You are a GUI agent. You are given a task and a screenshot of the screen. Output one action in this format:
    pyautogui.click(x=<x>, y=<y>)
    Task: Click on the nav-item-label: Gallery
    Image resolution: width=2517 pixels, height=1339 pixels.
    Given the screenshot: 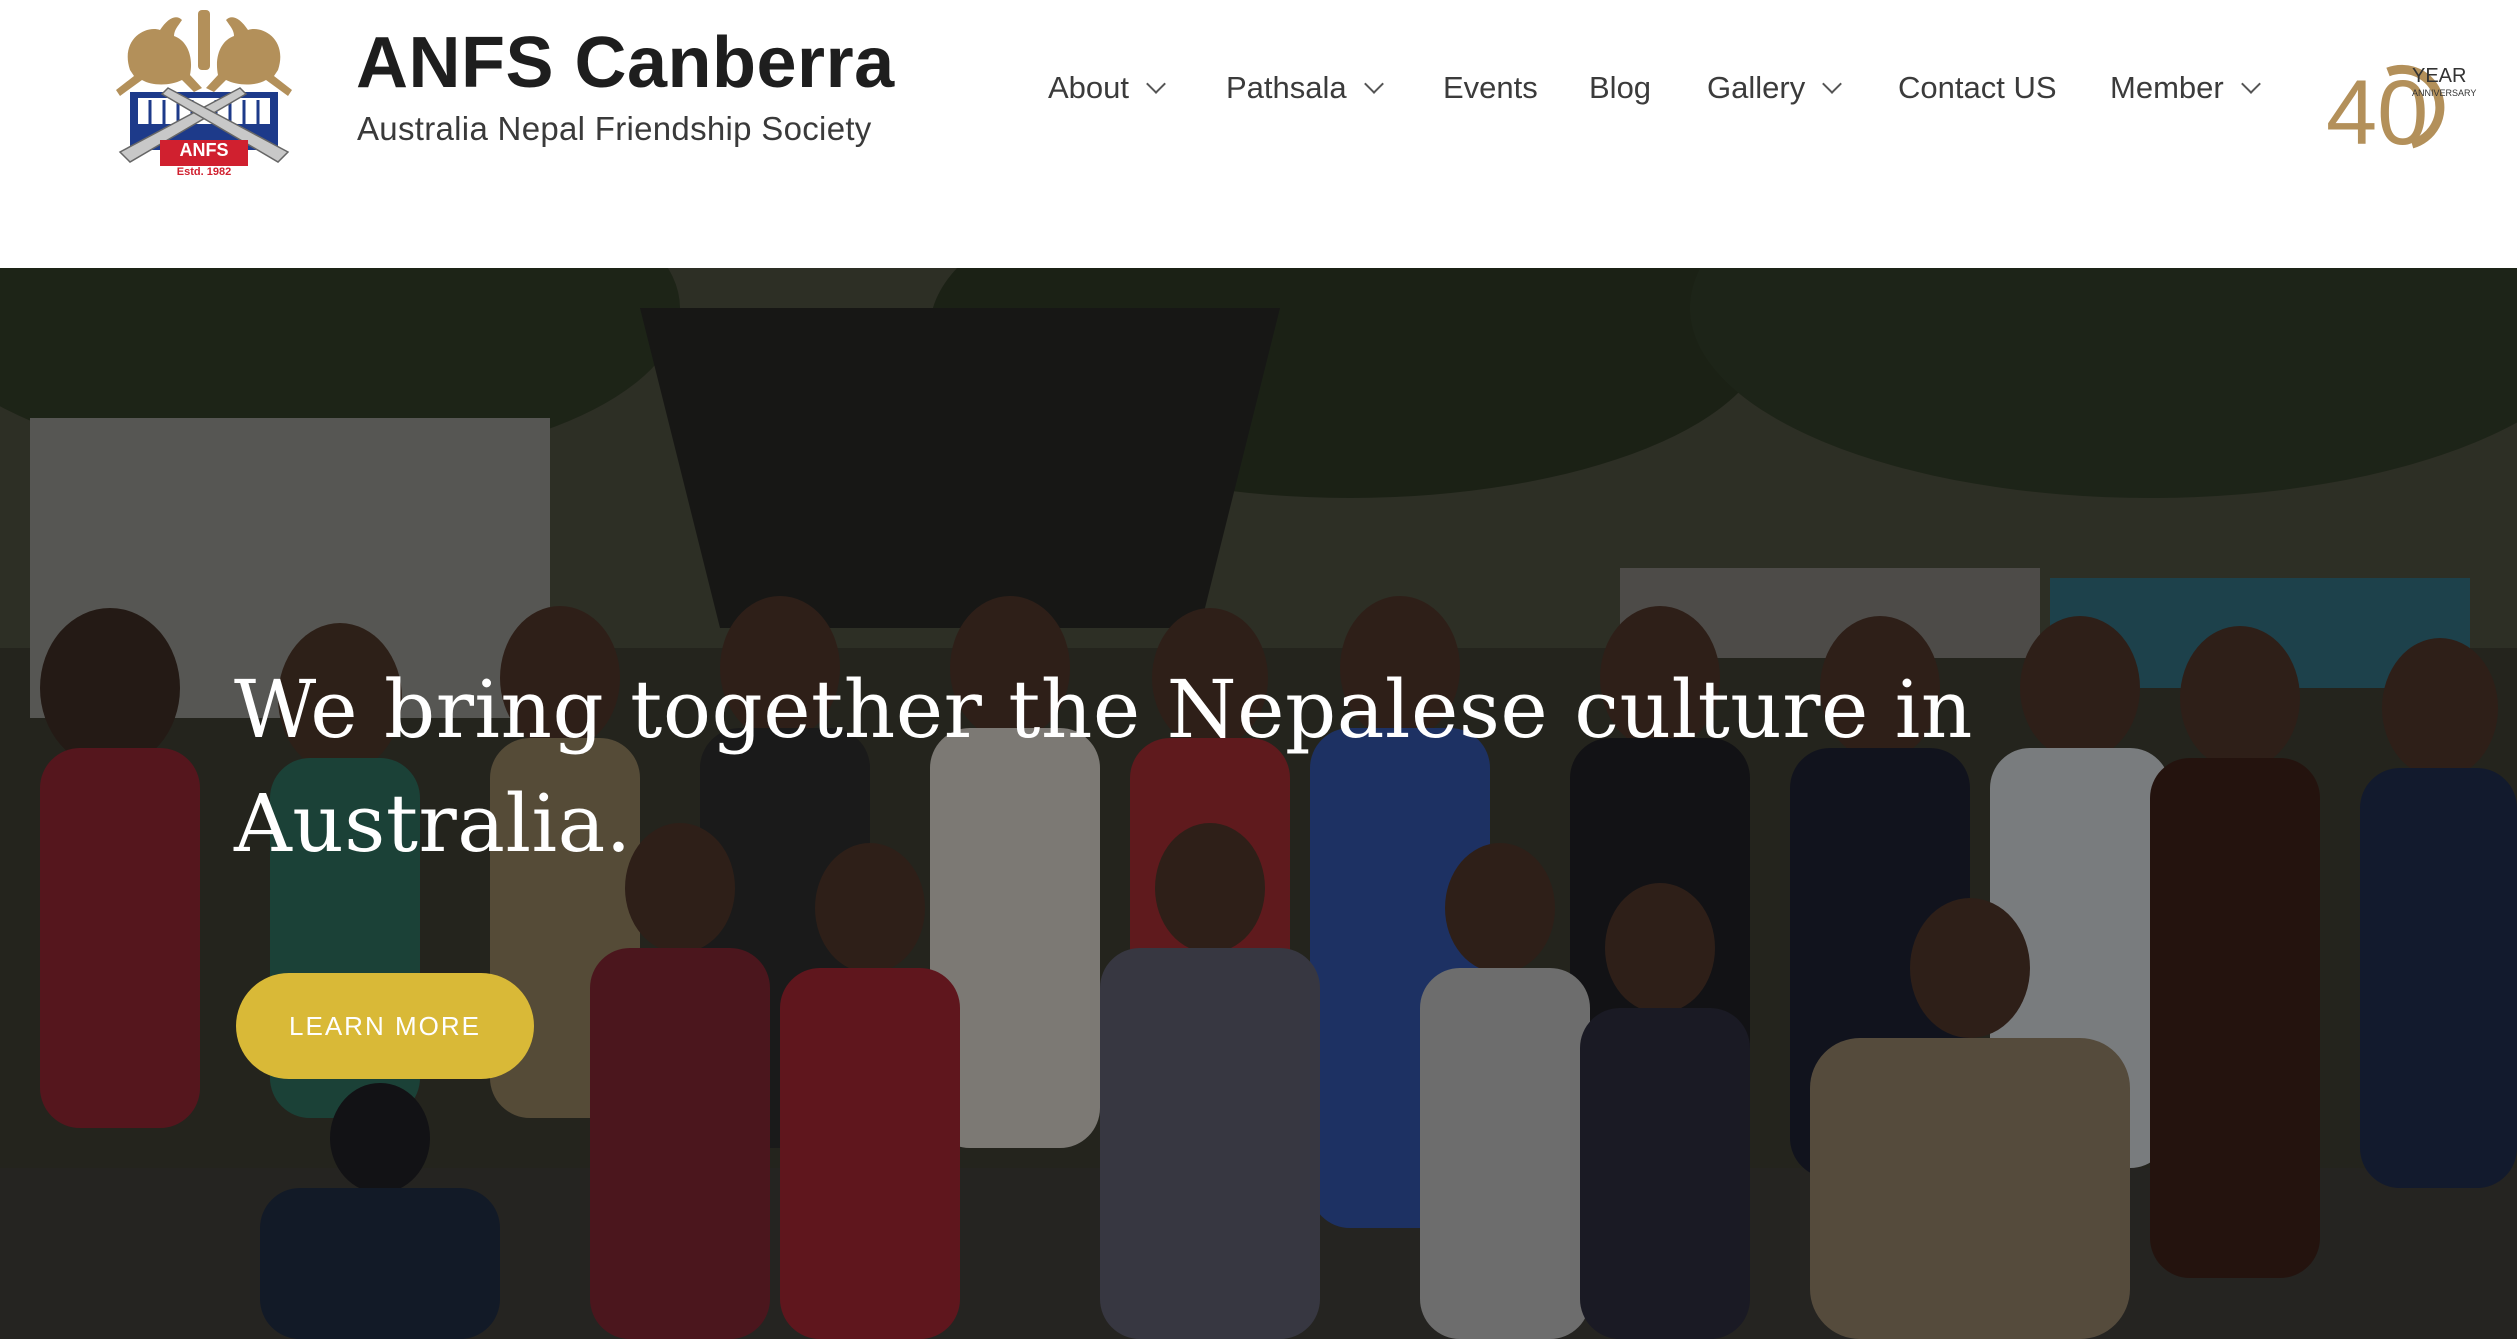 What is the action you would take?
    pyautogui.click(x=1756, y=87)
    